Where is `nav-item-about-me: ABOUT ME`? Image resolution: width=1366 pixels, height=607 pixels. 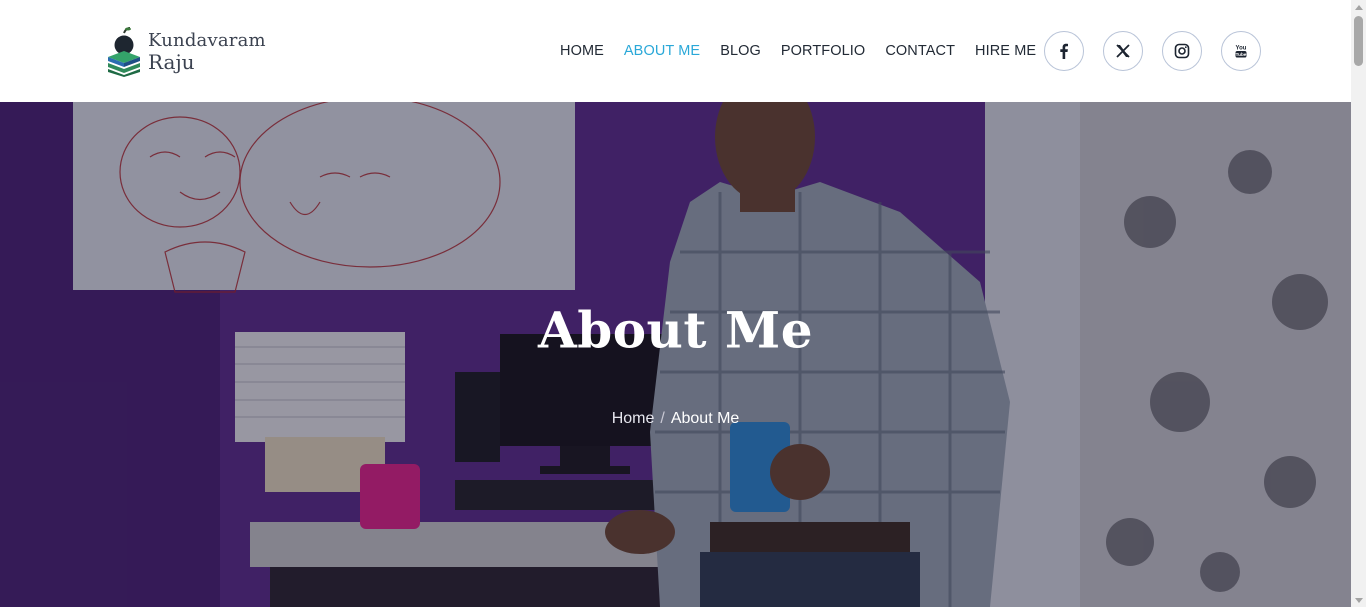 nav-item-about-me: ABOUT ME is located at coordinates (662, 51).